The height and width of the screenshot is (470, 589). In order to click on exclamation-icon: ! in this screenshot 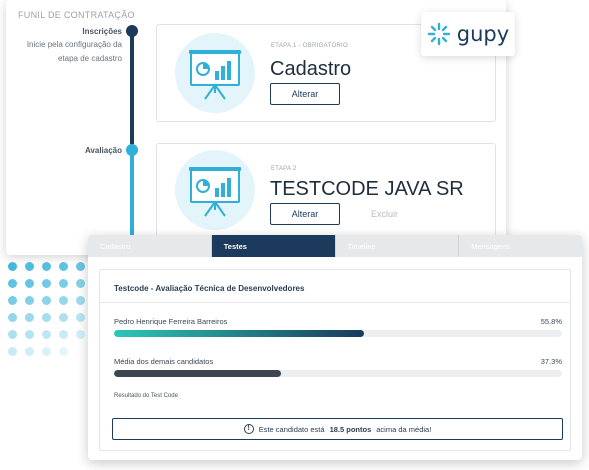, I will do `click(248, 429)`.